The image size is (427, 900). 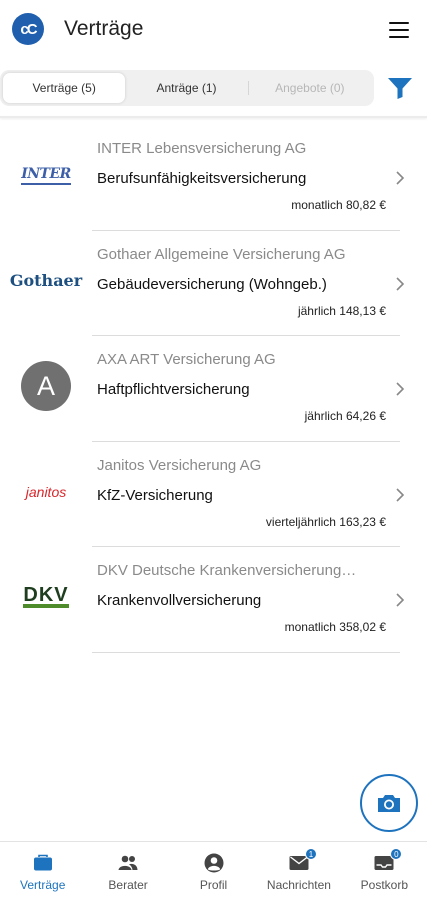 I want to click on nav-label: Profil, so click(x=213, y=885).